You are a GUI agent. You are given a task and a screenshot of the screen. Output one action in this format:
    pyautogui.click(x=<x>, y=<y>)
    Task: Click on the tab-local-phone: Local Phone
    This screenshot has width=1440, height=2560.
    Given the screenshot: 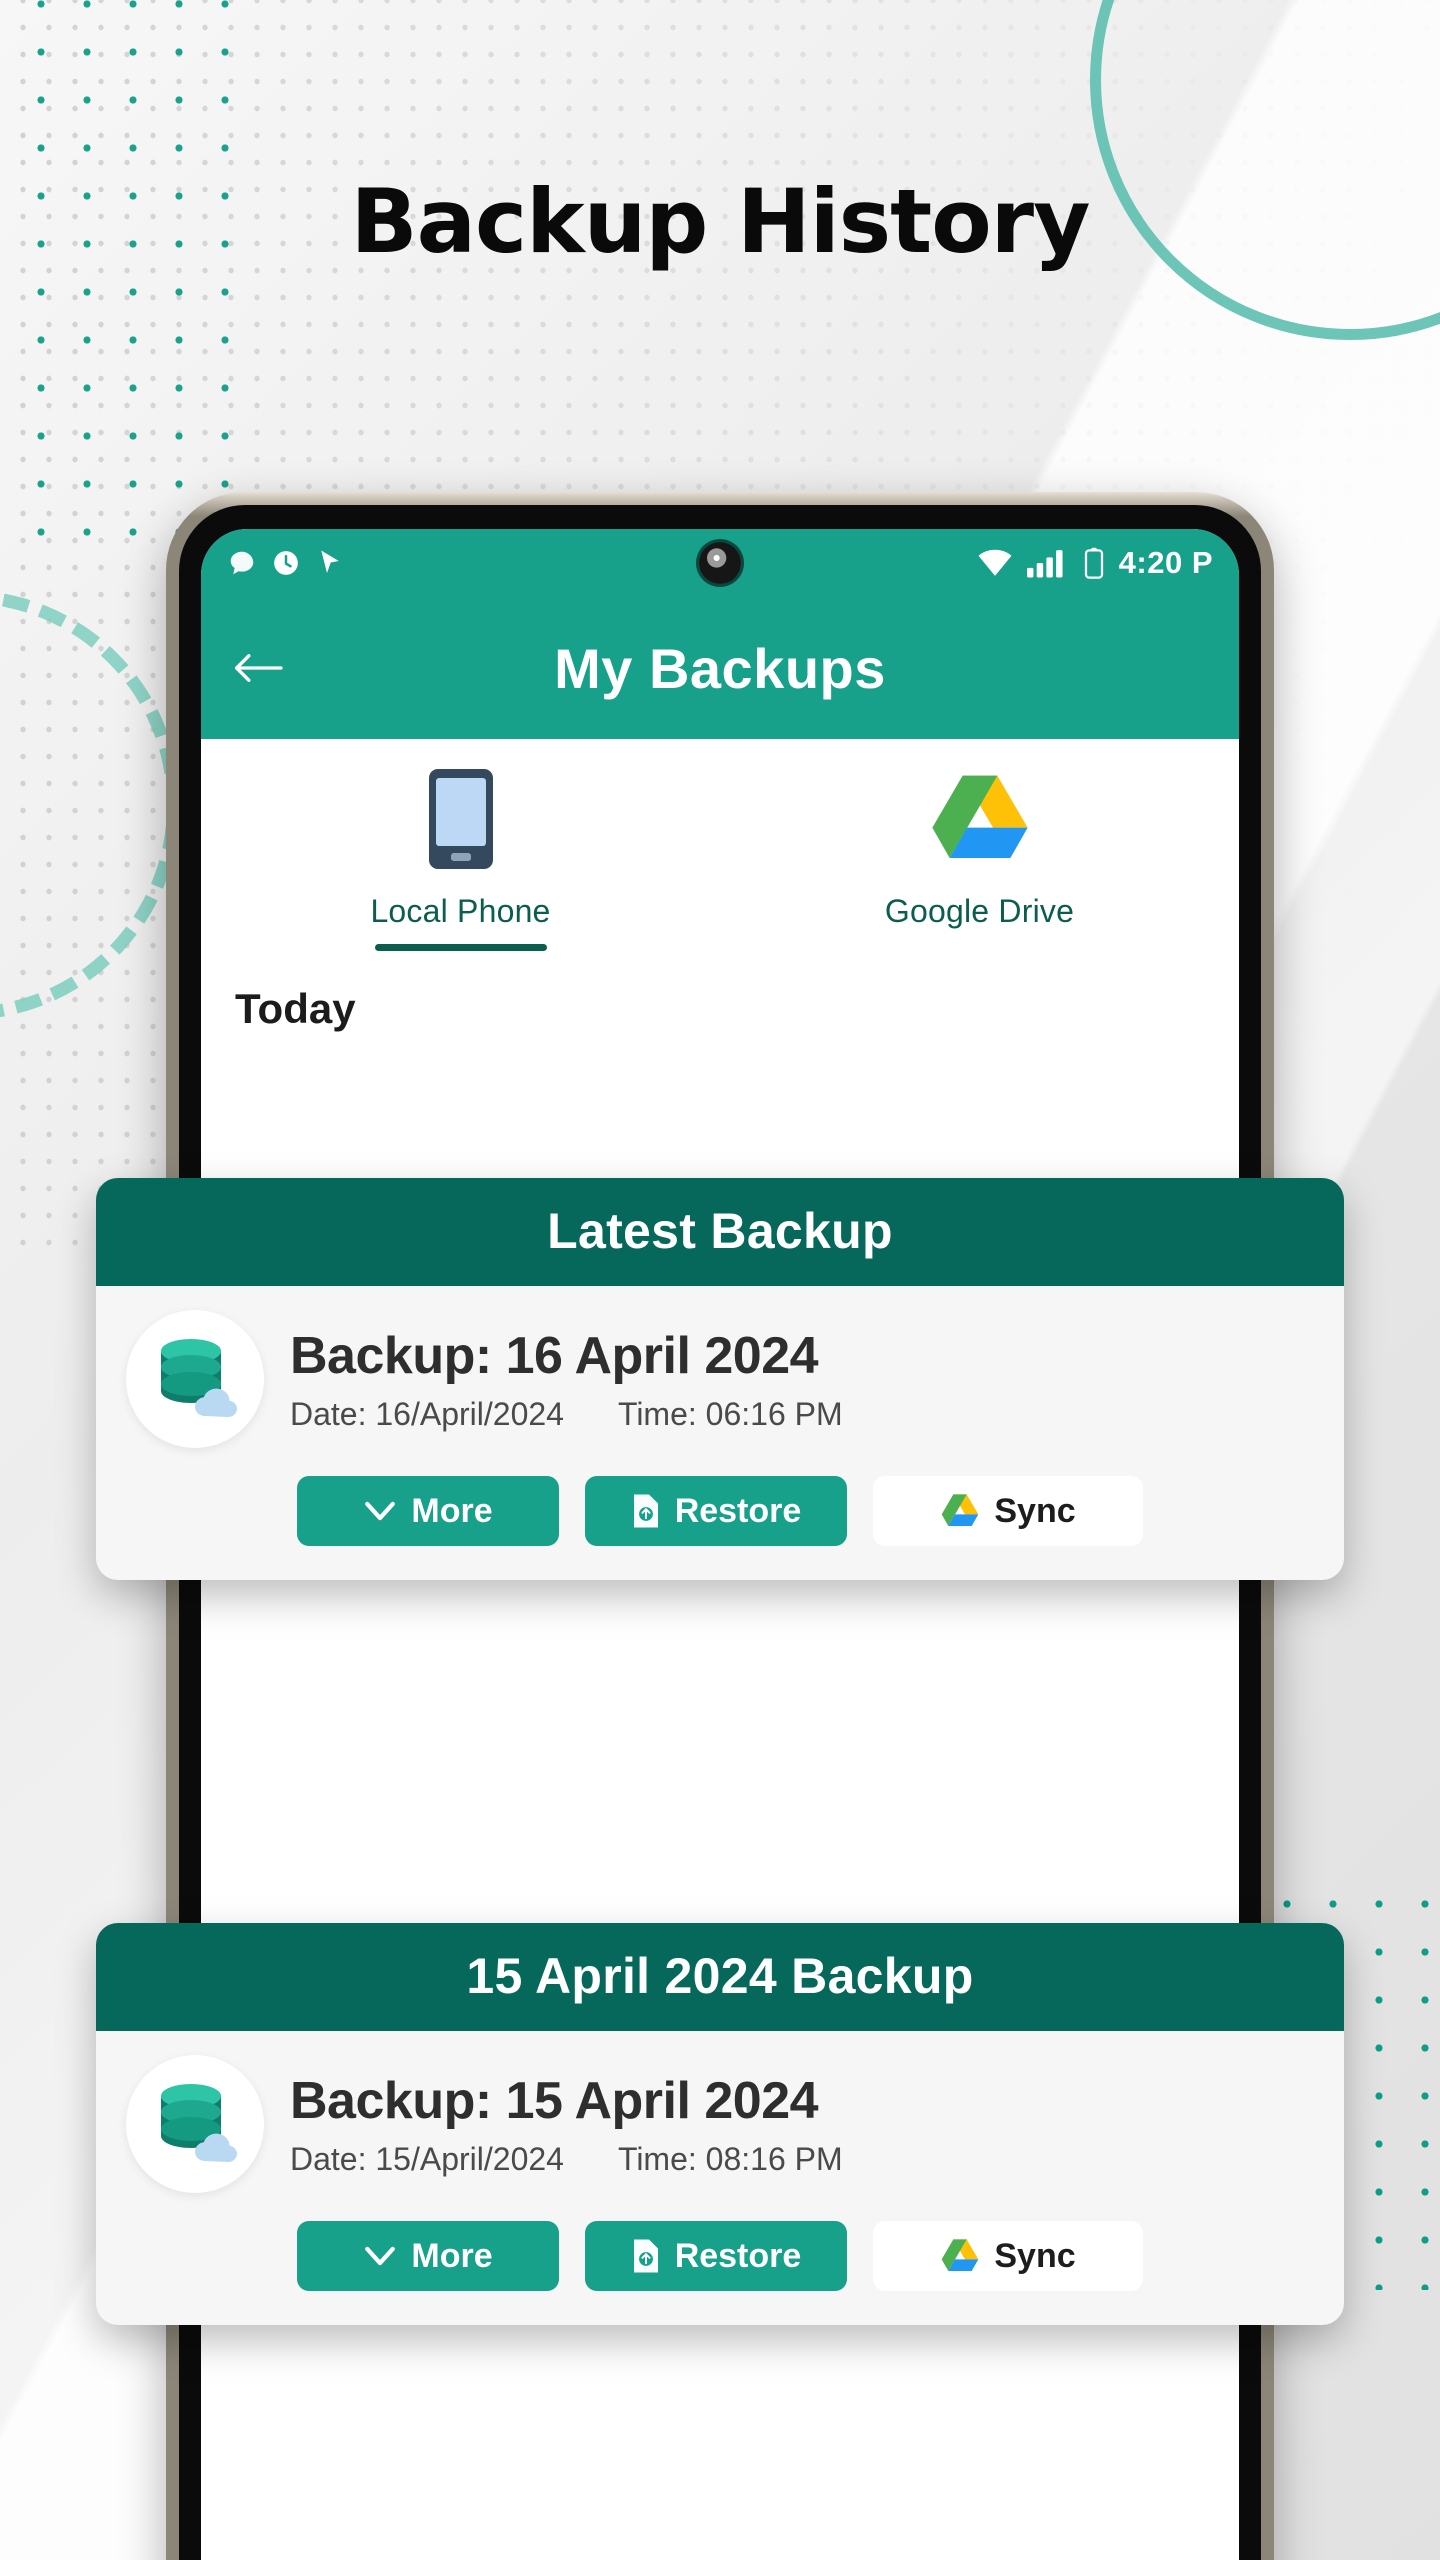 What is the action you would take?
    pyautogui.click(x=460, y=859)
    